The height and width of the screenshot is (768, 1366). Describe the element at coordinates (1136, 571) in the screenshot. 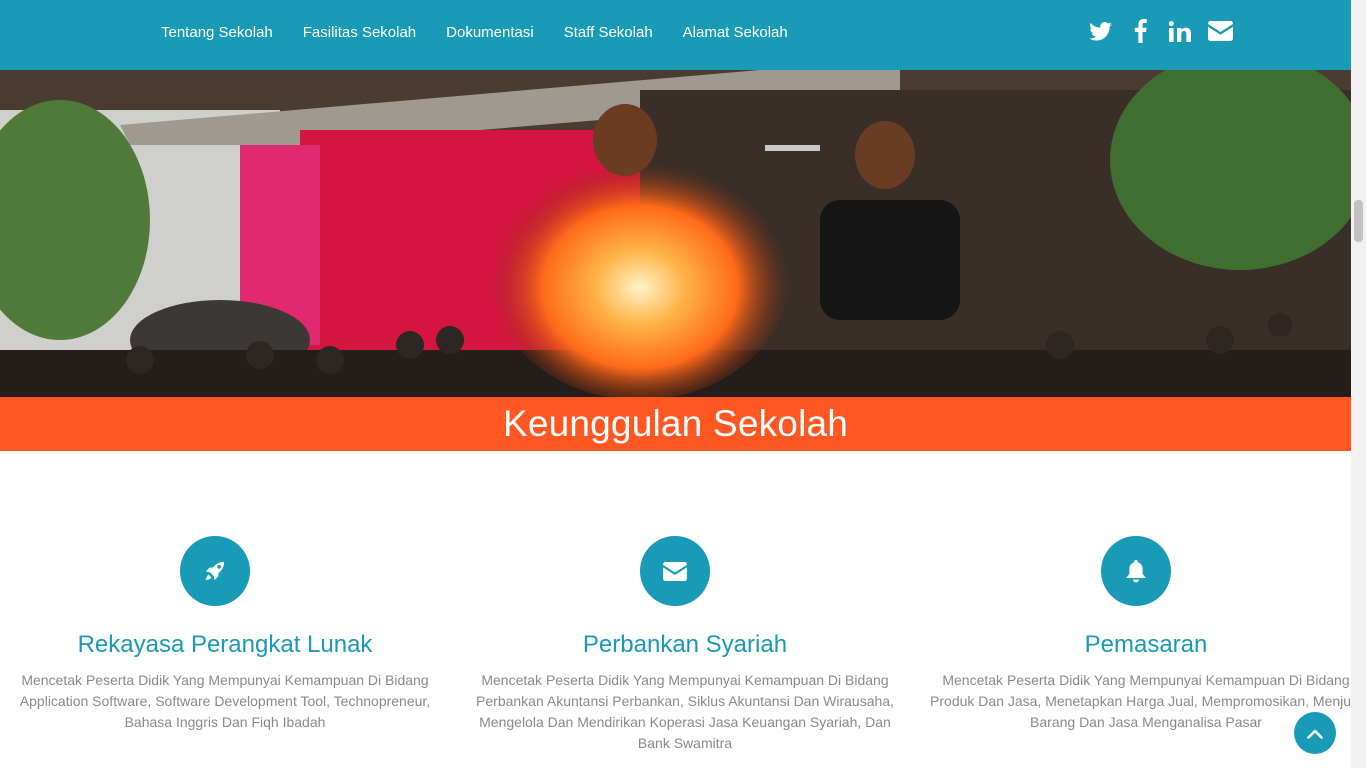

I see `bell-icon` at that location.